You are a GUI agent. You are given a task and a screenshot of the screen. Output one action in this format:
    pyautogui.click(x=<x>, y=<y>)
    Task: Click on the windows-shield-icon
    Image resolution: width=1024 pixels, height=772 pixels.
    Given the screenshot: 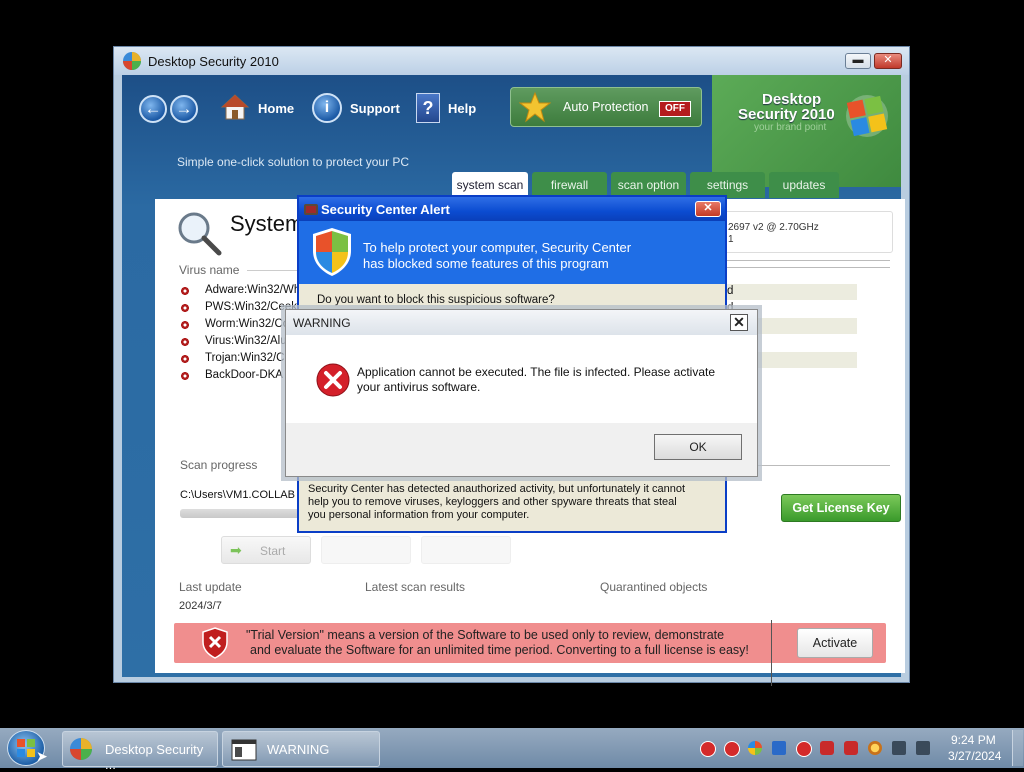 What is the action you would take?
    pyautogui.click(x=332, y=252)
    